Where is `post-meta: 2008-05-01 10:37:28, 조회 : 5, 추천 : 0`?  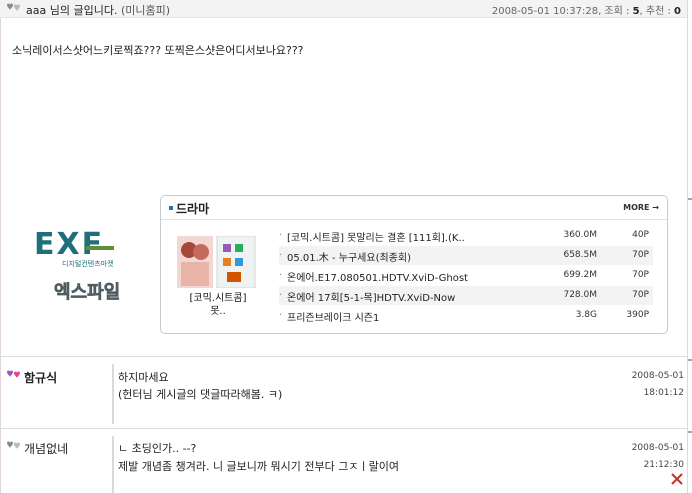 post-meta: 2008-05-01 10:37:28, 조회 : 5, 추천 : 0 is located at coordinates (586, 11).